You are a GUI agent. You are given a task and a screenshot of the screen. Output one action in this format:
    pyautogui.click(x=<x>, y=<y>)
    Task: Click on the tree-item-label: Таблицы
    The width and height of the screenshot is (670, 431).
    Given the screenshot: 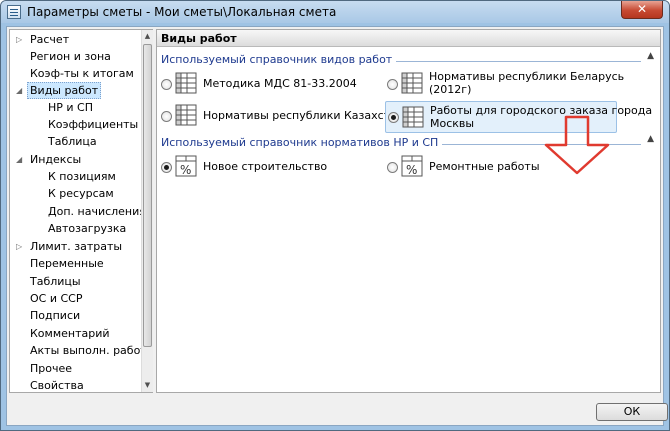 What is the action you would take?
    pyautogui.click(x=55, y=281)
    